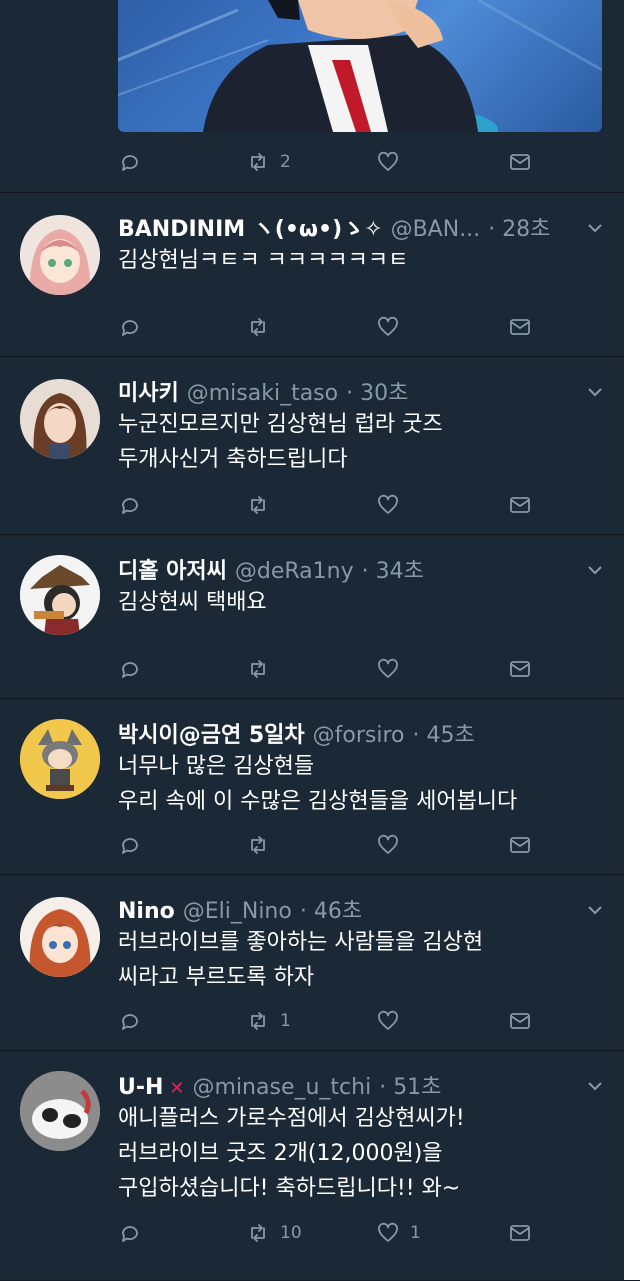 The width and height of the screenshot is (640, 1281). Describe the element at coordinates (274, 1233) in the screenshot. I see `retweet-button: 10` at that location.